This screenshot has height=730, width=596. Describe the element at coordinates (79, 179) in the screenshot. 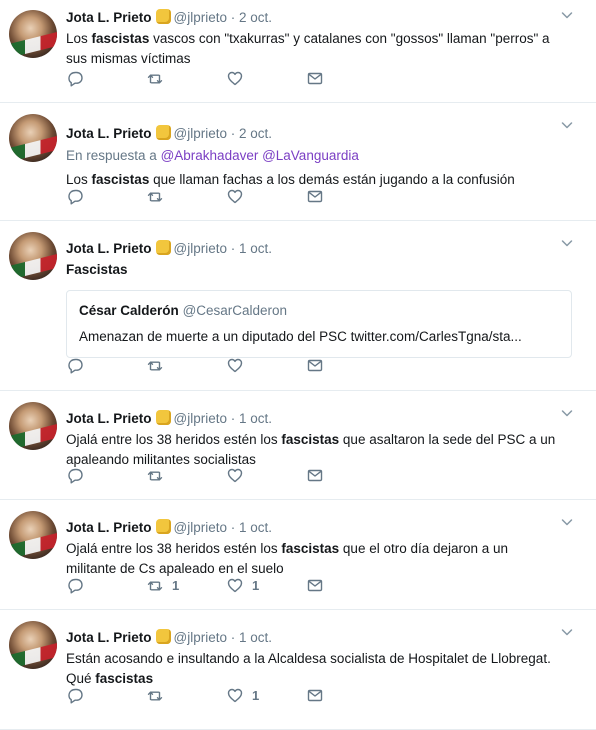

I see `text-segment: Los` at that location.